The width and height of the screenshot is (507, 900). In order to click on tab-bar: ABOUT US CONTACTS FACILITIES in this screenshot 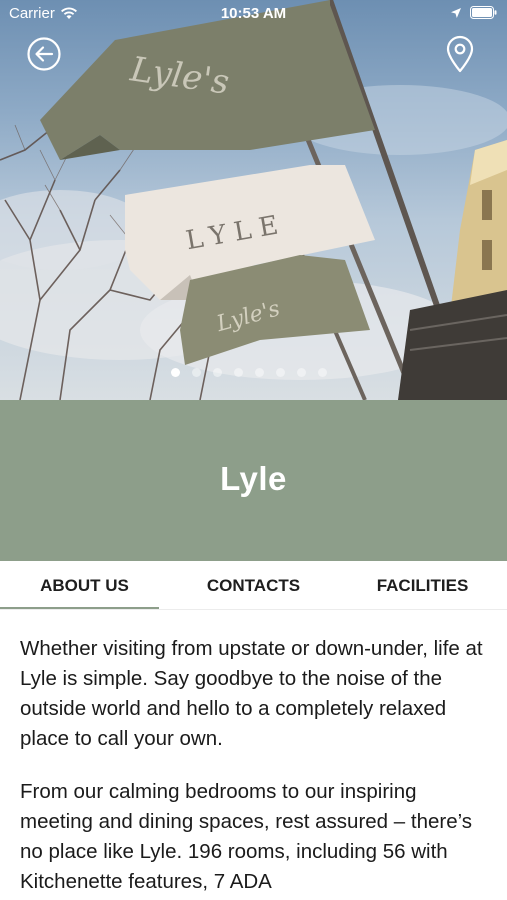, I will do `click(253, 586)`.